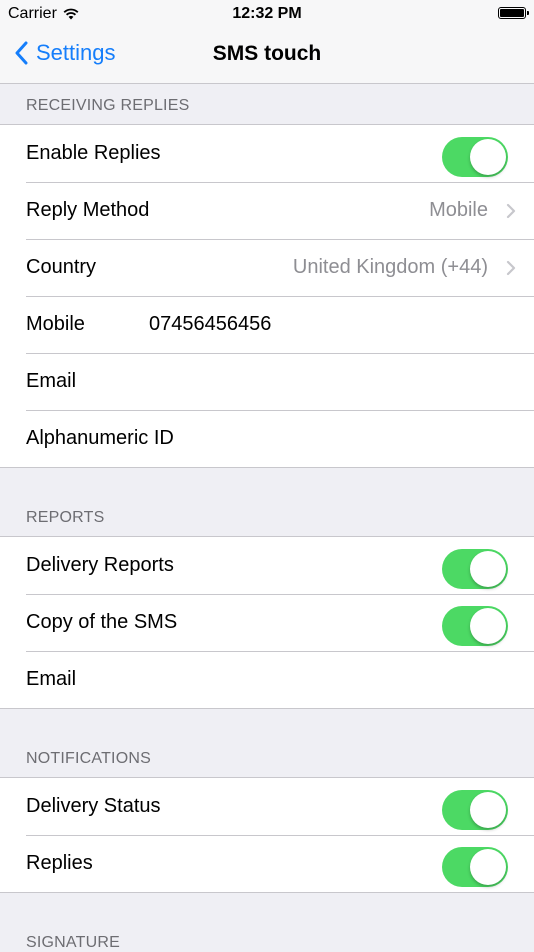  I want to click on country-value: United Kingdom (+44), so click(390, 267).